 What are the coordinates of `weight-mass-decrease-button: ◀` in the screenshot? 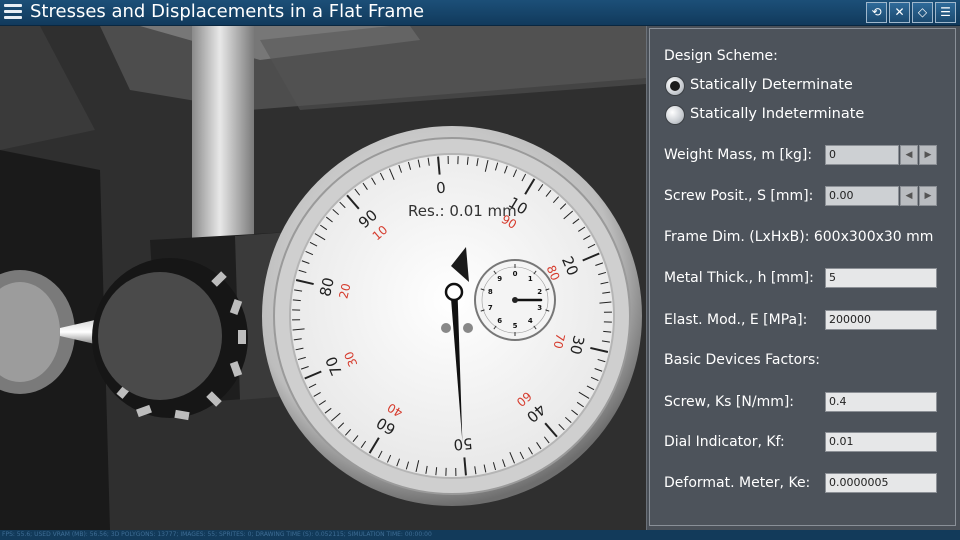 It's located at (909, 155).